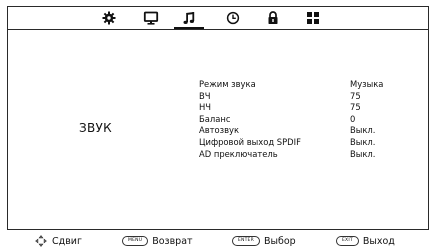 This screenshot has height=251, width=439. I want to click on menu-key: MENU, so click(135, 240).